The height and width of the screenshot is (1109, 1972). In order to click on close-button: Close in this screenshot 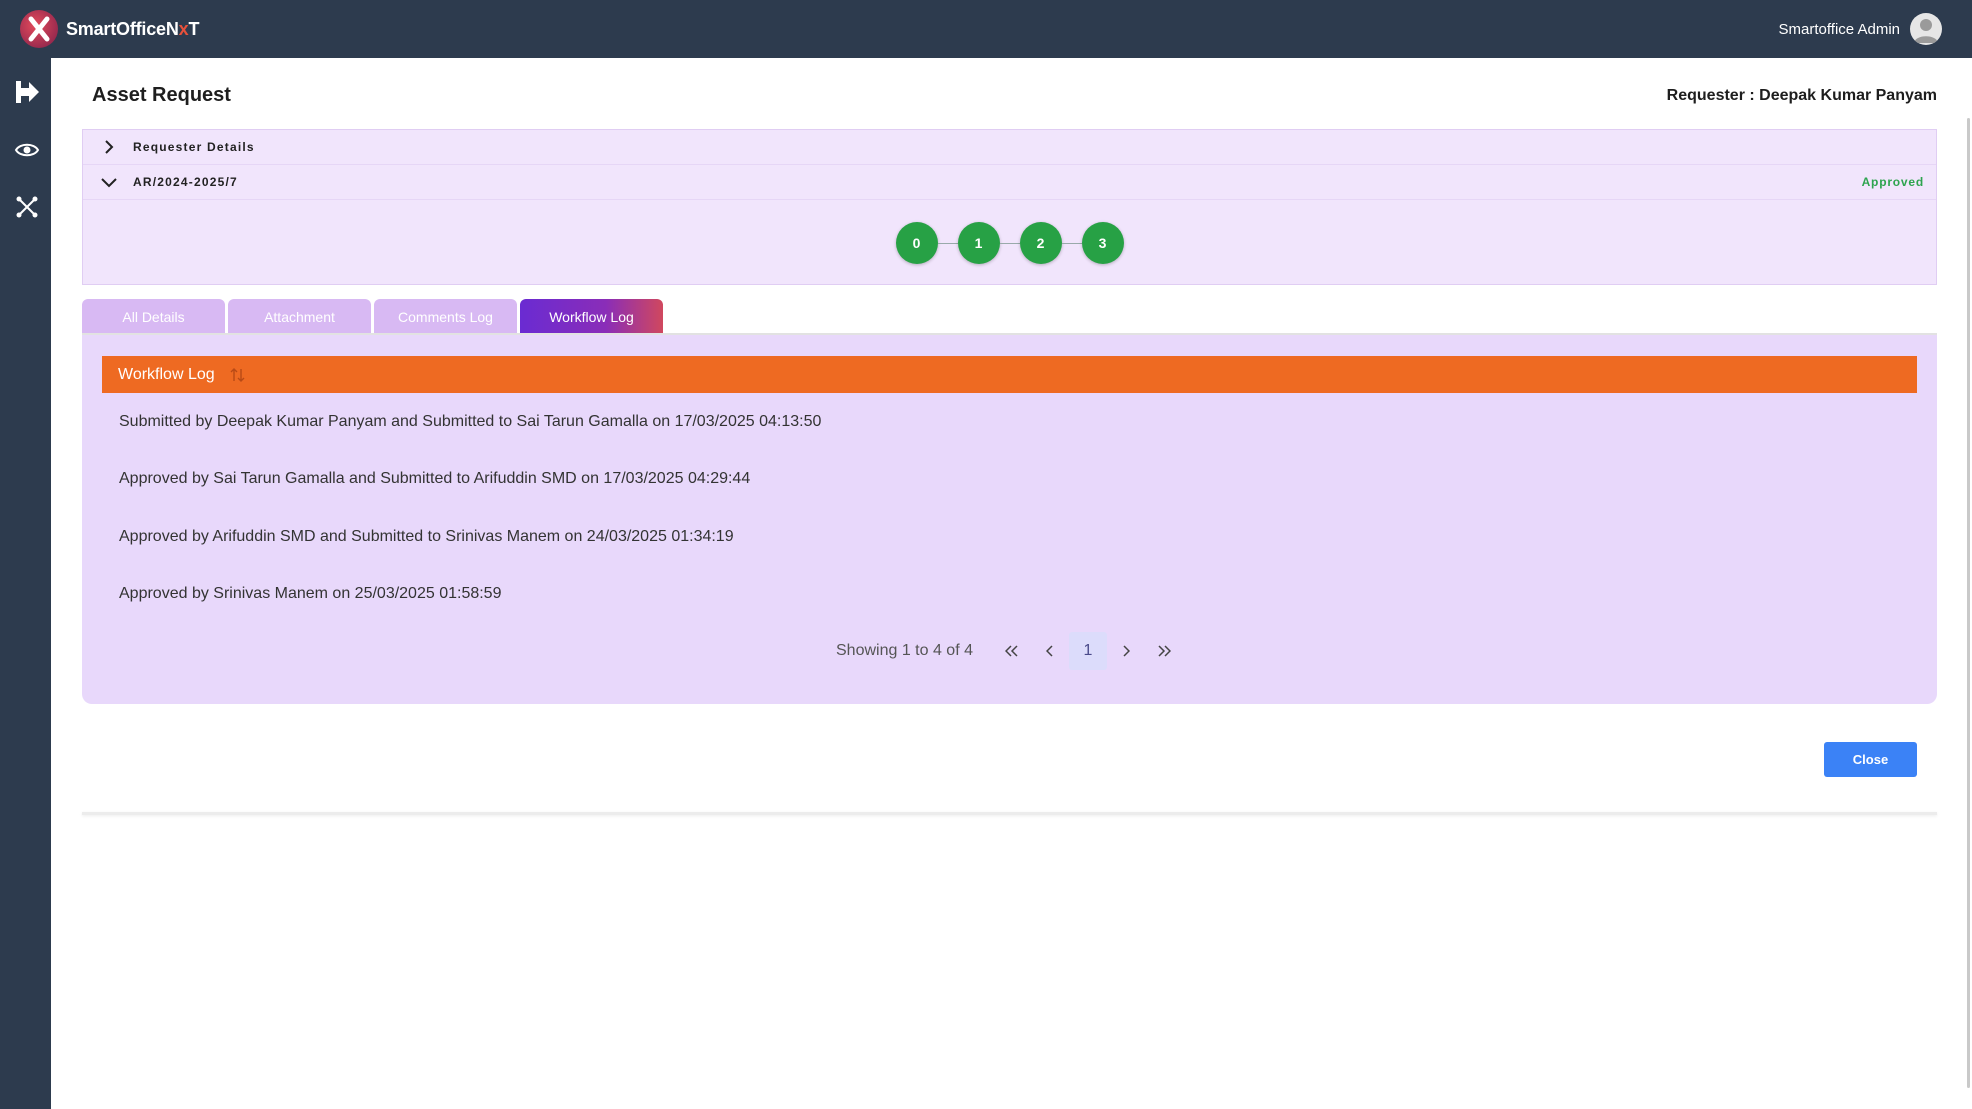, I will do `click(1870, 759)`.